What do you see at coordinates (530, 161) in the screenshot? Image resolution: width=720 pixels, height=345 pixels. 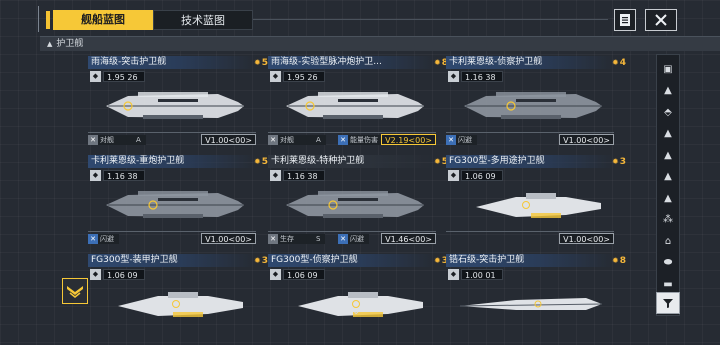 I see `blueprint-card-title: FG300型-多用途护卫舰` at bounding box center [530, 161].